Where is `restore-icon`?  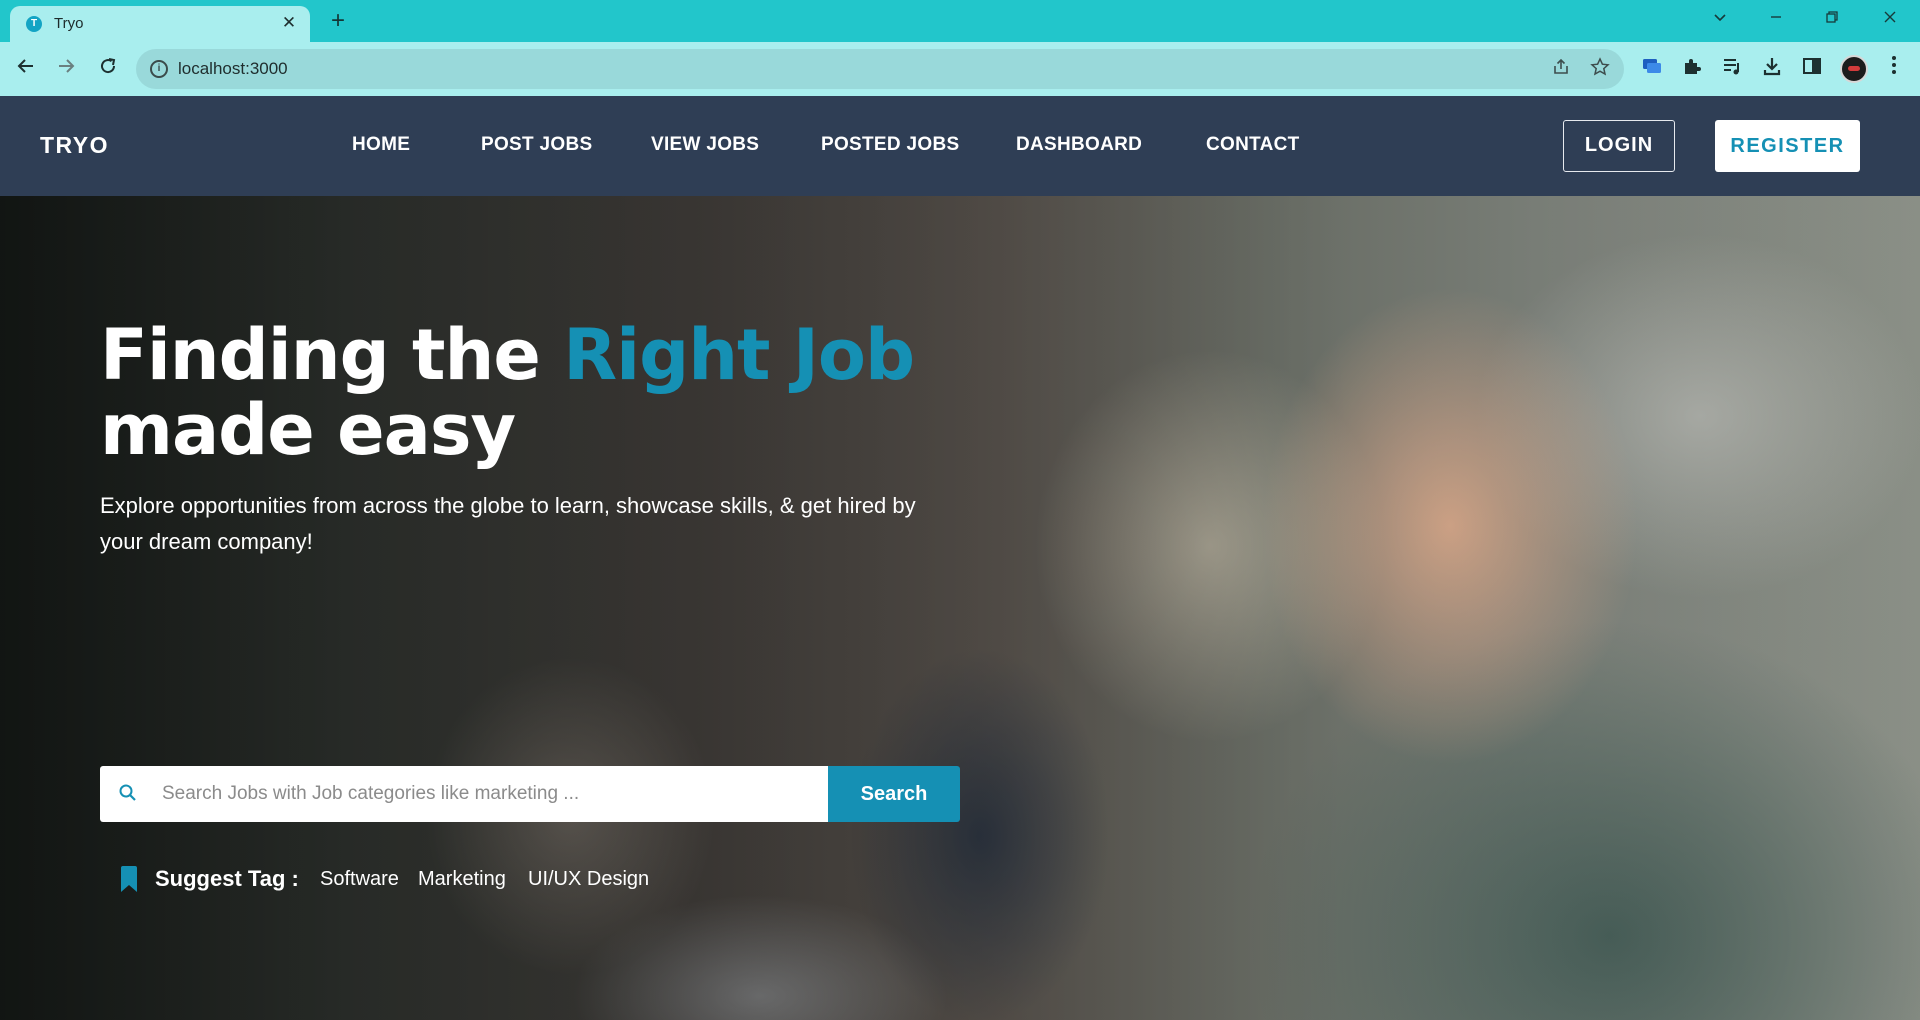
restore-icon is located at coordinates (1832, 20).